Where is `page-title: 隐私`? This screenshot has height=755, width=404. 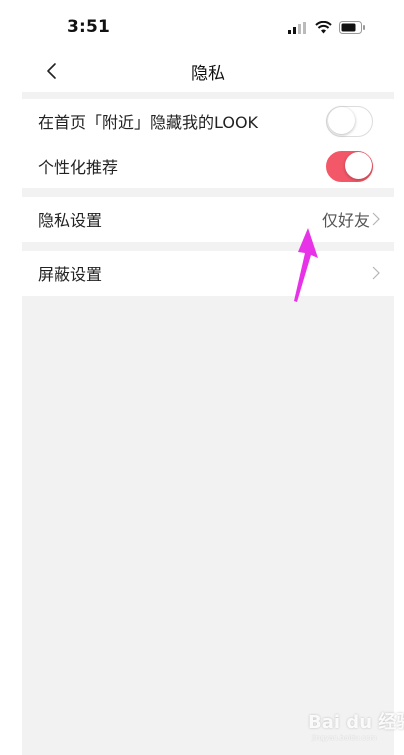
page-title: 隐私 is located at coordinates (208, 74).